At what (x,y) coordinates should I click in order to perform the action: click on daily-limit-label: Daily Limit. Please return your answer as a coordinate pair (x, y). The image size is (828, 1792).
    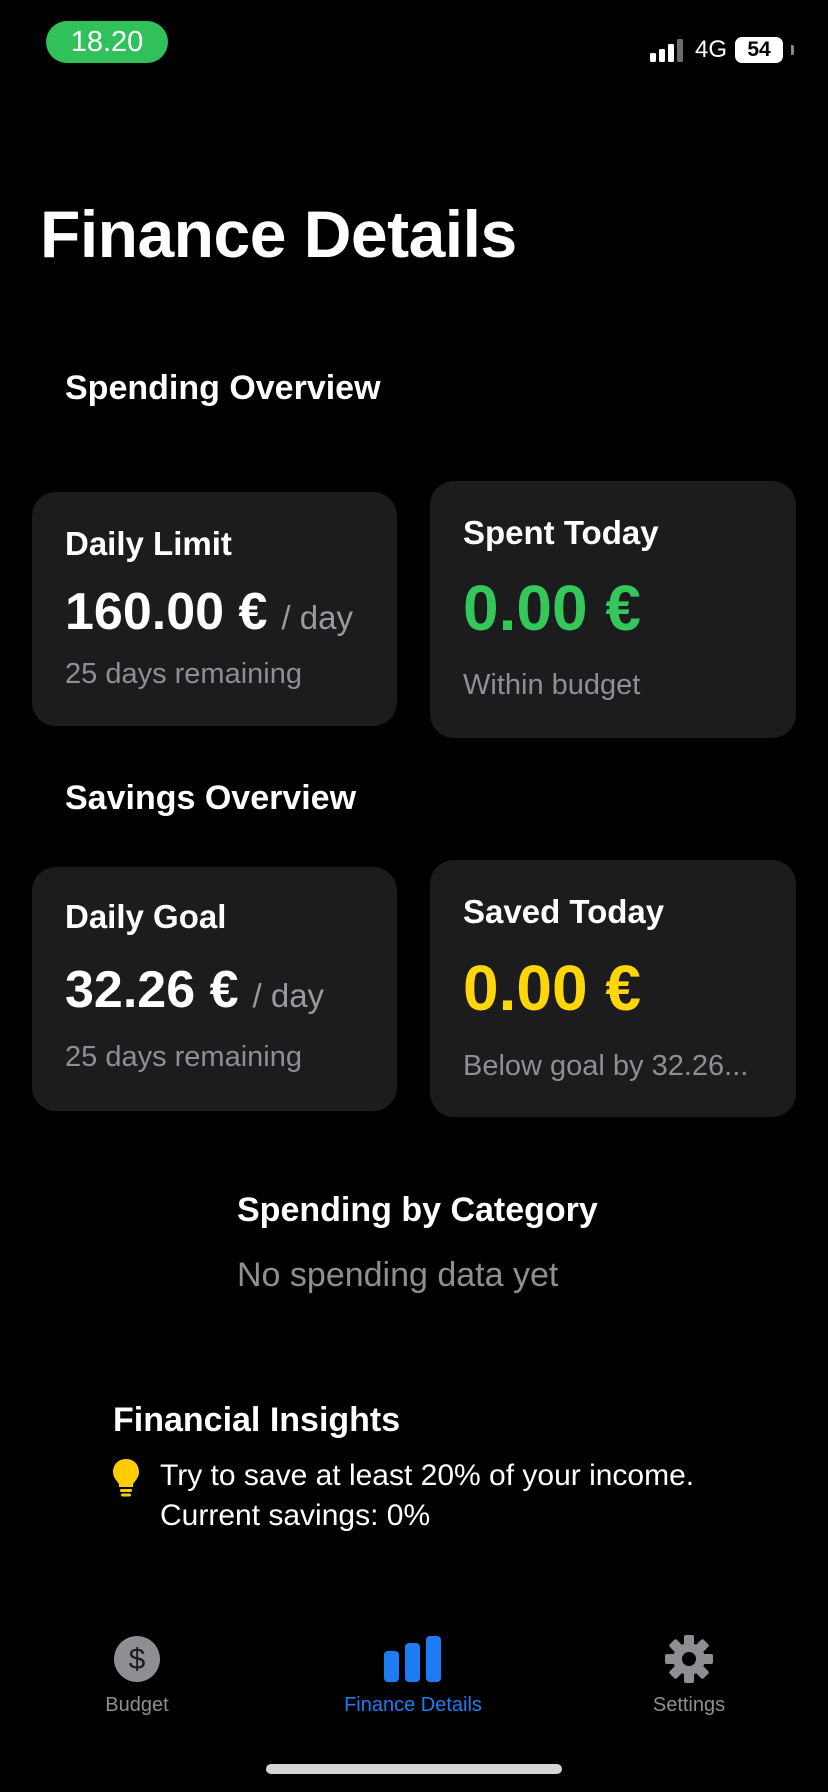
    Looking at the image, I should click on (148, 543).